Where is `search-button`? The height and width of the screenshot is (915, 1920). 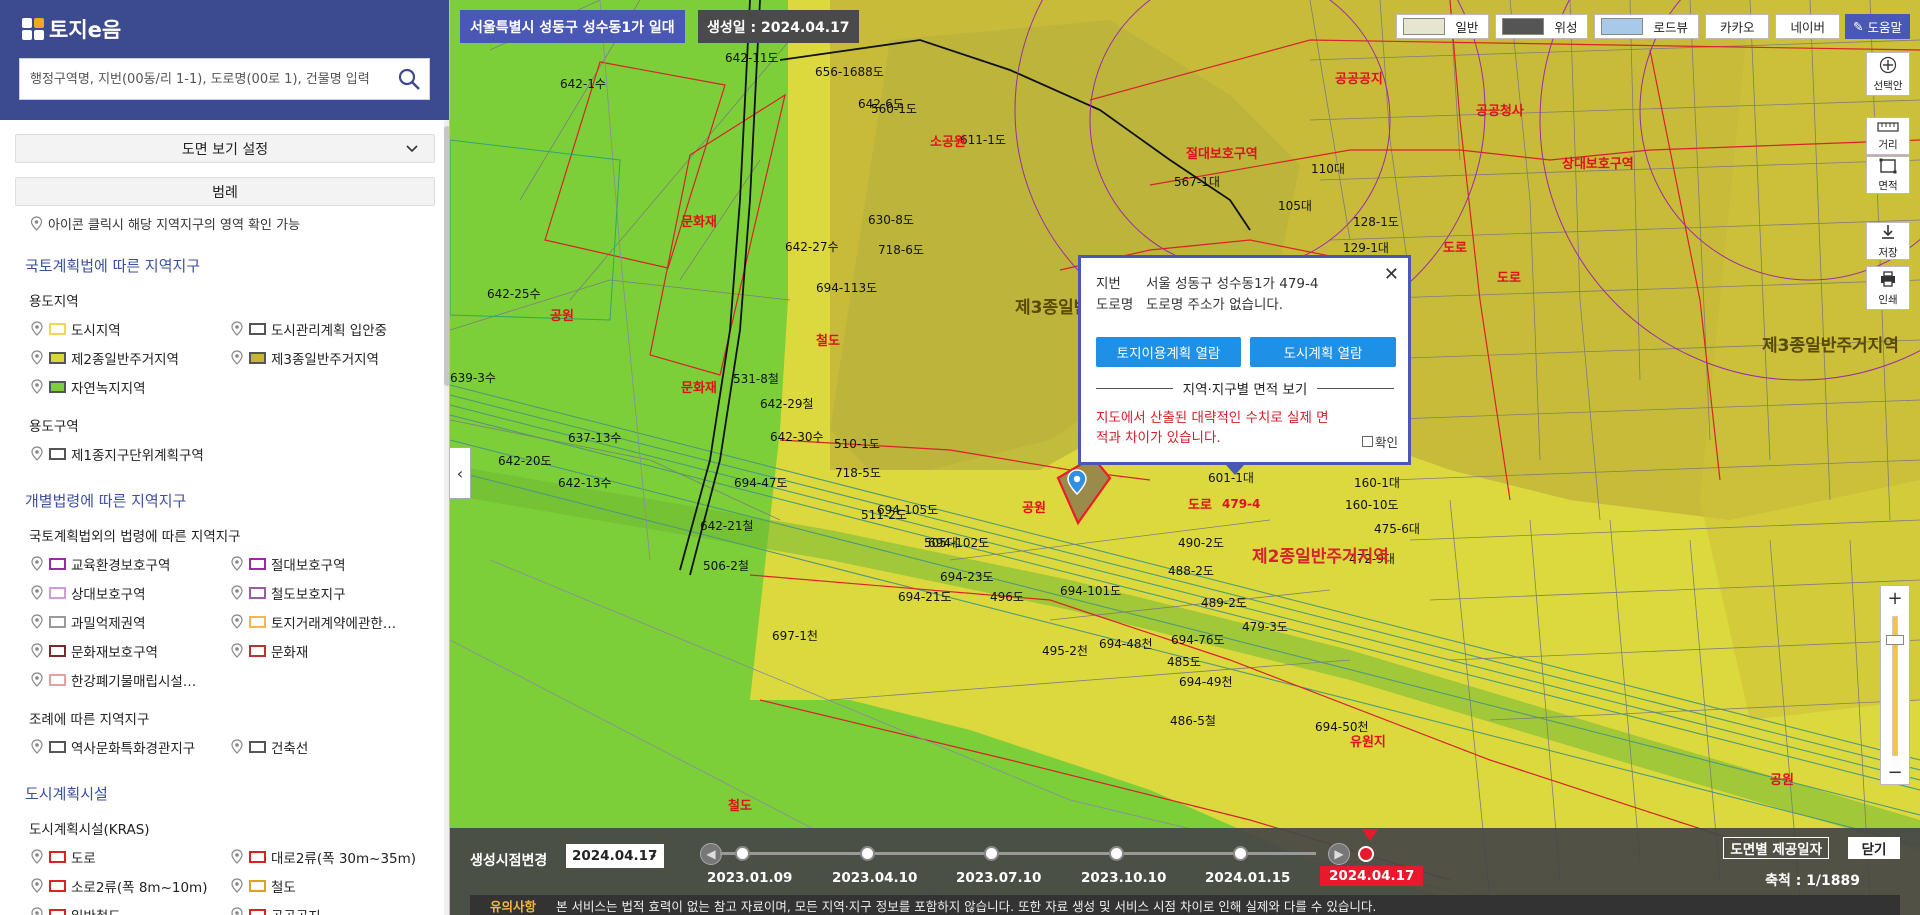 search-button is located at coordinates (409, 79).